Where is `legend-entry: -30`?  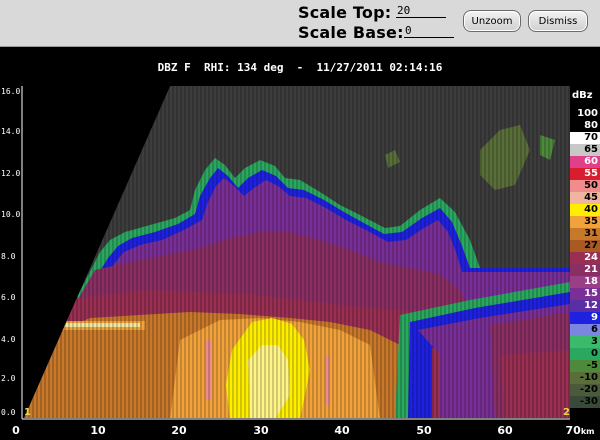
legend-entry: -30 is located at coordinates (585, 402).